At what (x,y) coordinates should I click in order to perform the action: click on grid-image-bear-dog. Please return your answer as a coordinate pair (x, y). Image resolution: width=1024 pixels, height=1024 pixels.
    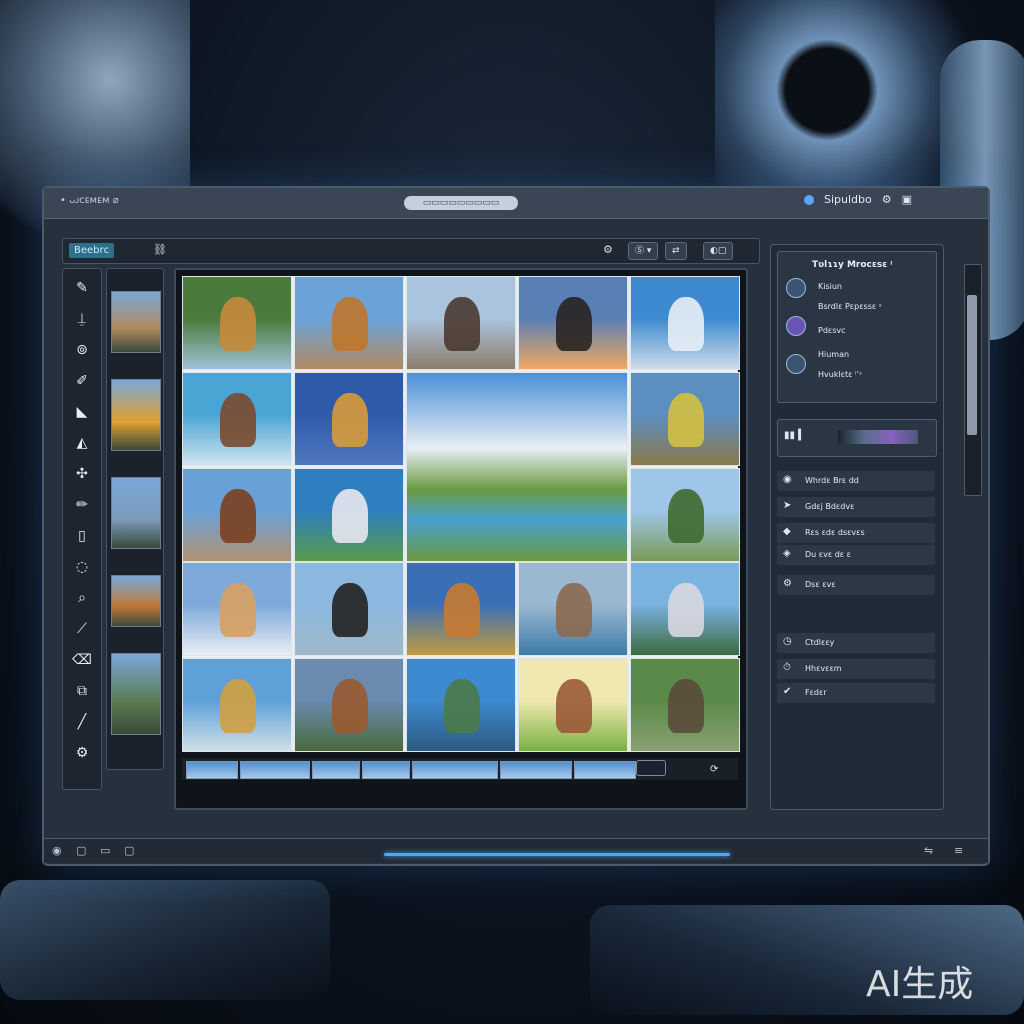
    Looking at the image, I should click on (349, 609).